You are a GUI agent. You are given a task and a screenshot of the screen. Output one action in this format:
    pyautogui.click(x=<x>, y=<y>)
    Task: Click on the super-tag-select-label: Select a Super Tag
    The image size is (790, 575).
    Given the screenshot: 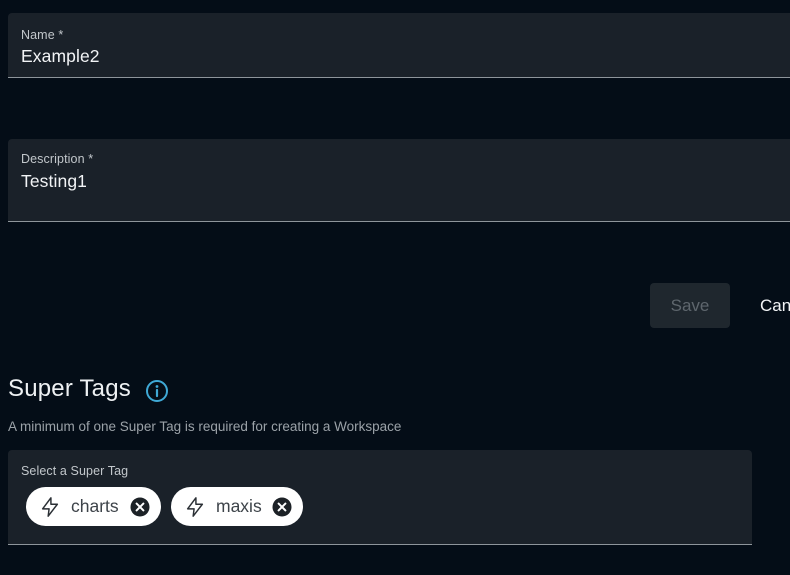 What is the action you would take?
    pyautogui.click(x=75, y=471)
    